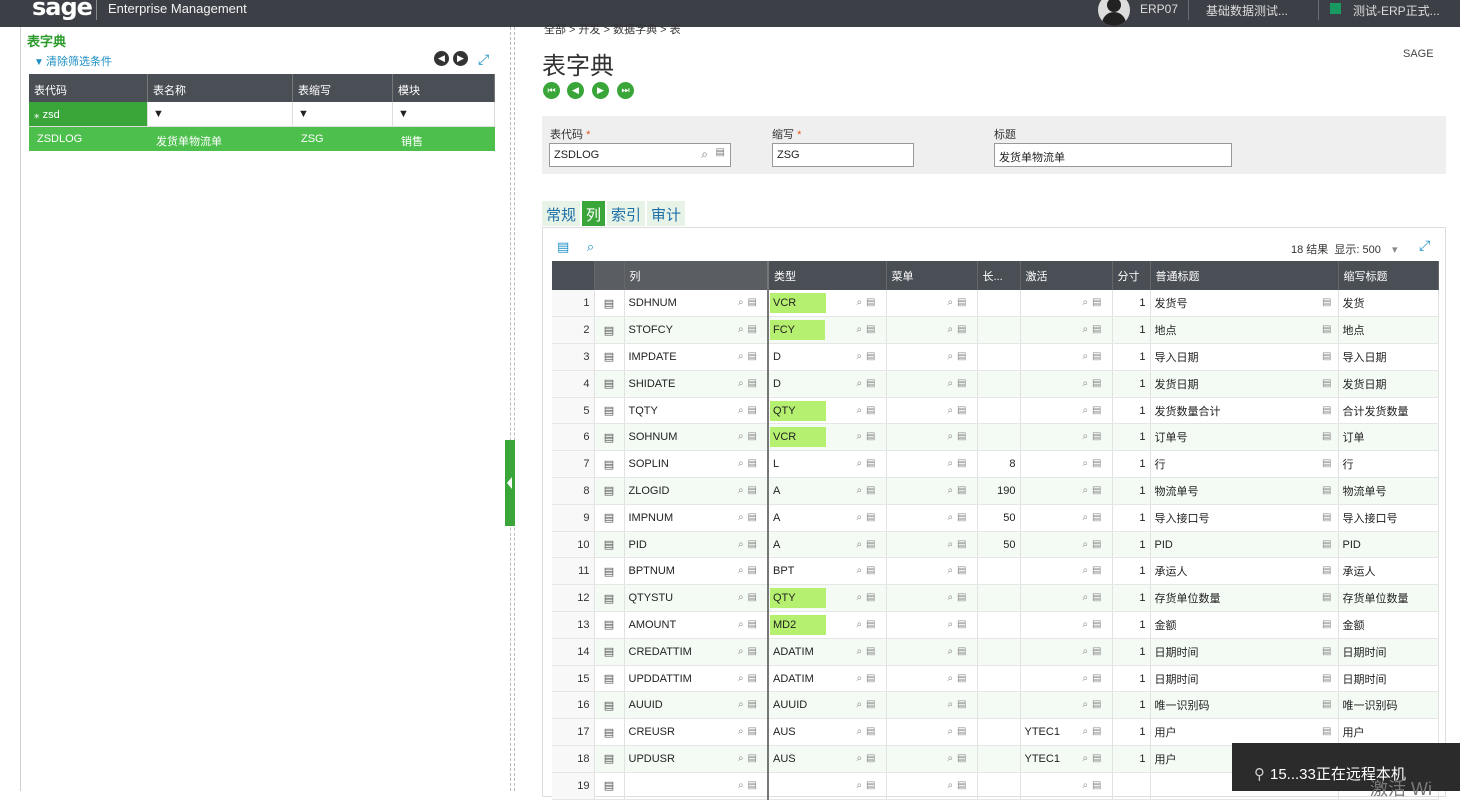 The width and height of the screenshot is (1460, 801). I want to click on title-field: 发货单物流单, so click(1113, 155).